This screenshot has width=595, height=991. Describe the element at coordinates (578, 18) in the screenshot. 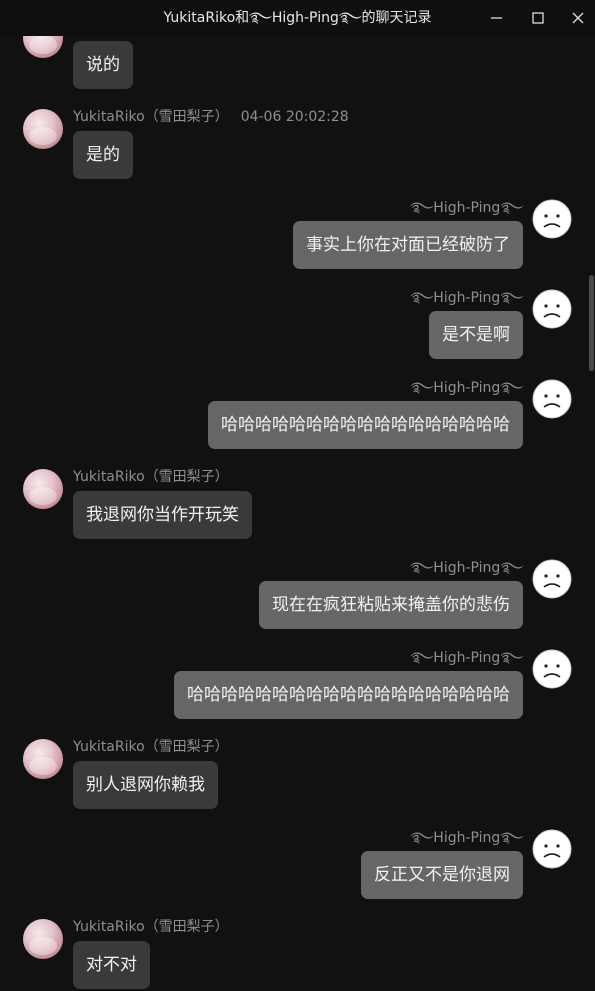

I see `close-icon` at that location.